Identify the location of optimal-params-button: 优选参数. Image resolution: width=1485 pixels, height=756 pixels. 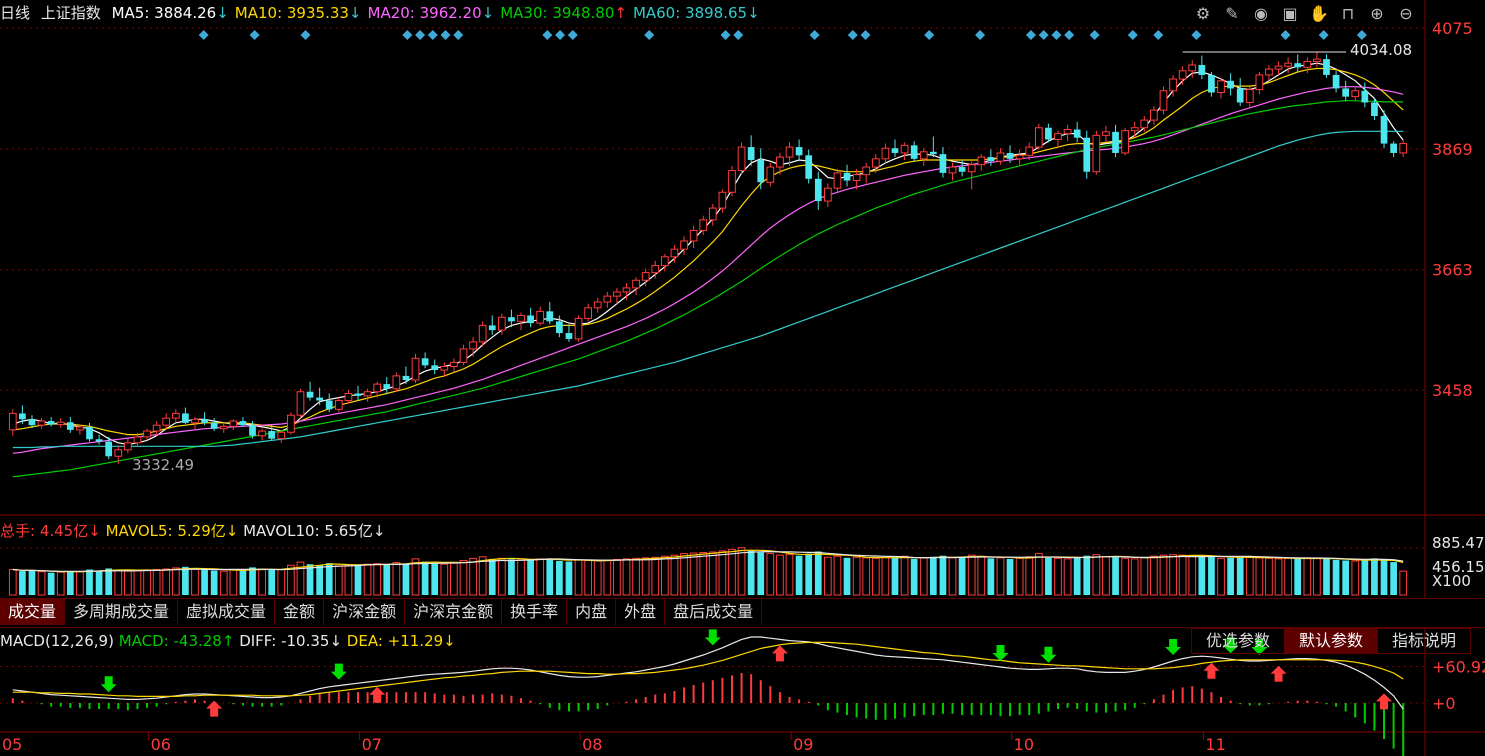
(1237, 641).